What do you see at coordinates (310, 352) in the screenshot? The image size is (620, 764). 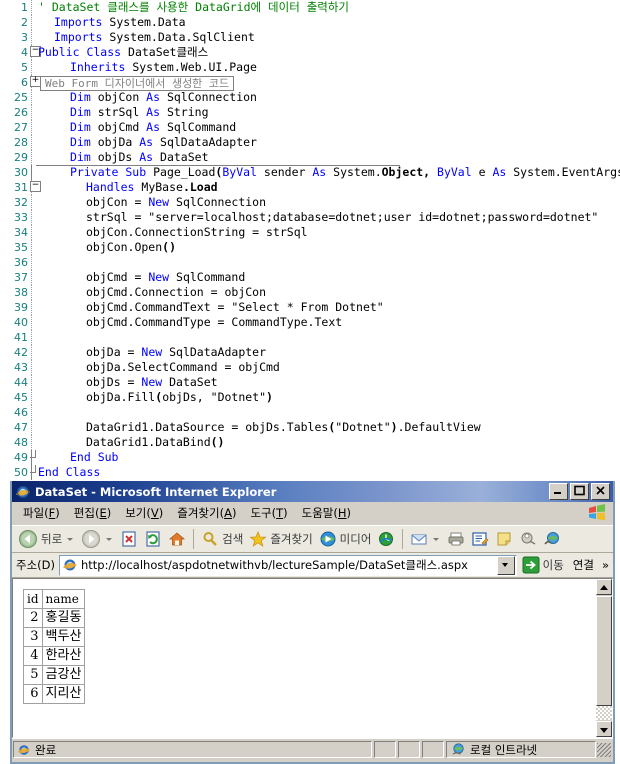 I see `code-line: 42 objDa = New SqlDataAdapter` at bounding box center [310, 352].